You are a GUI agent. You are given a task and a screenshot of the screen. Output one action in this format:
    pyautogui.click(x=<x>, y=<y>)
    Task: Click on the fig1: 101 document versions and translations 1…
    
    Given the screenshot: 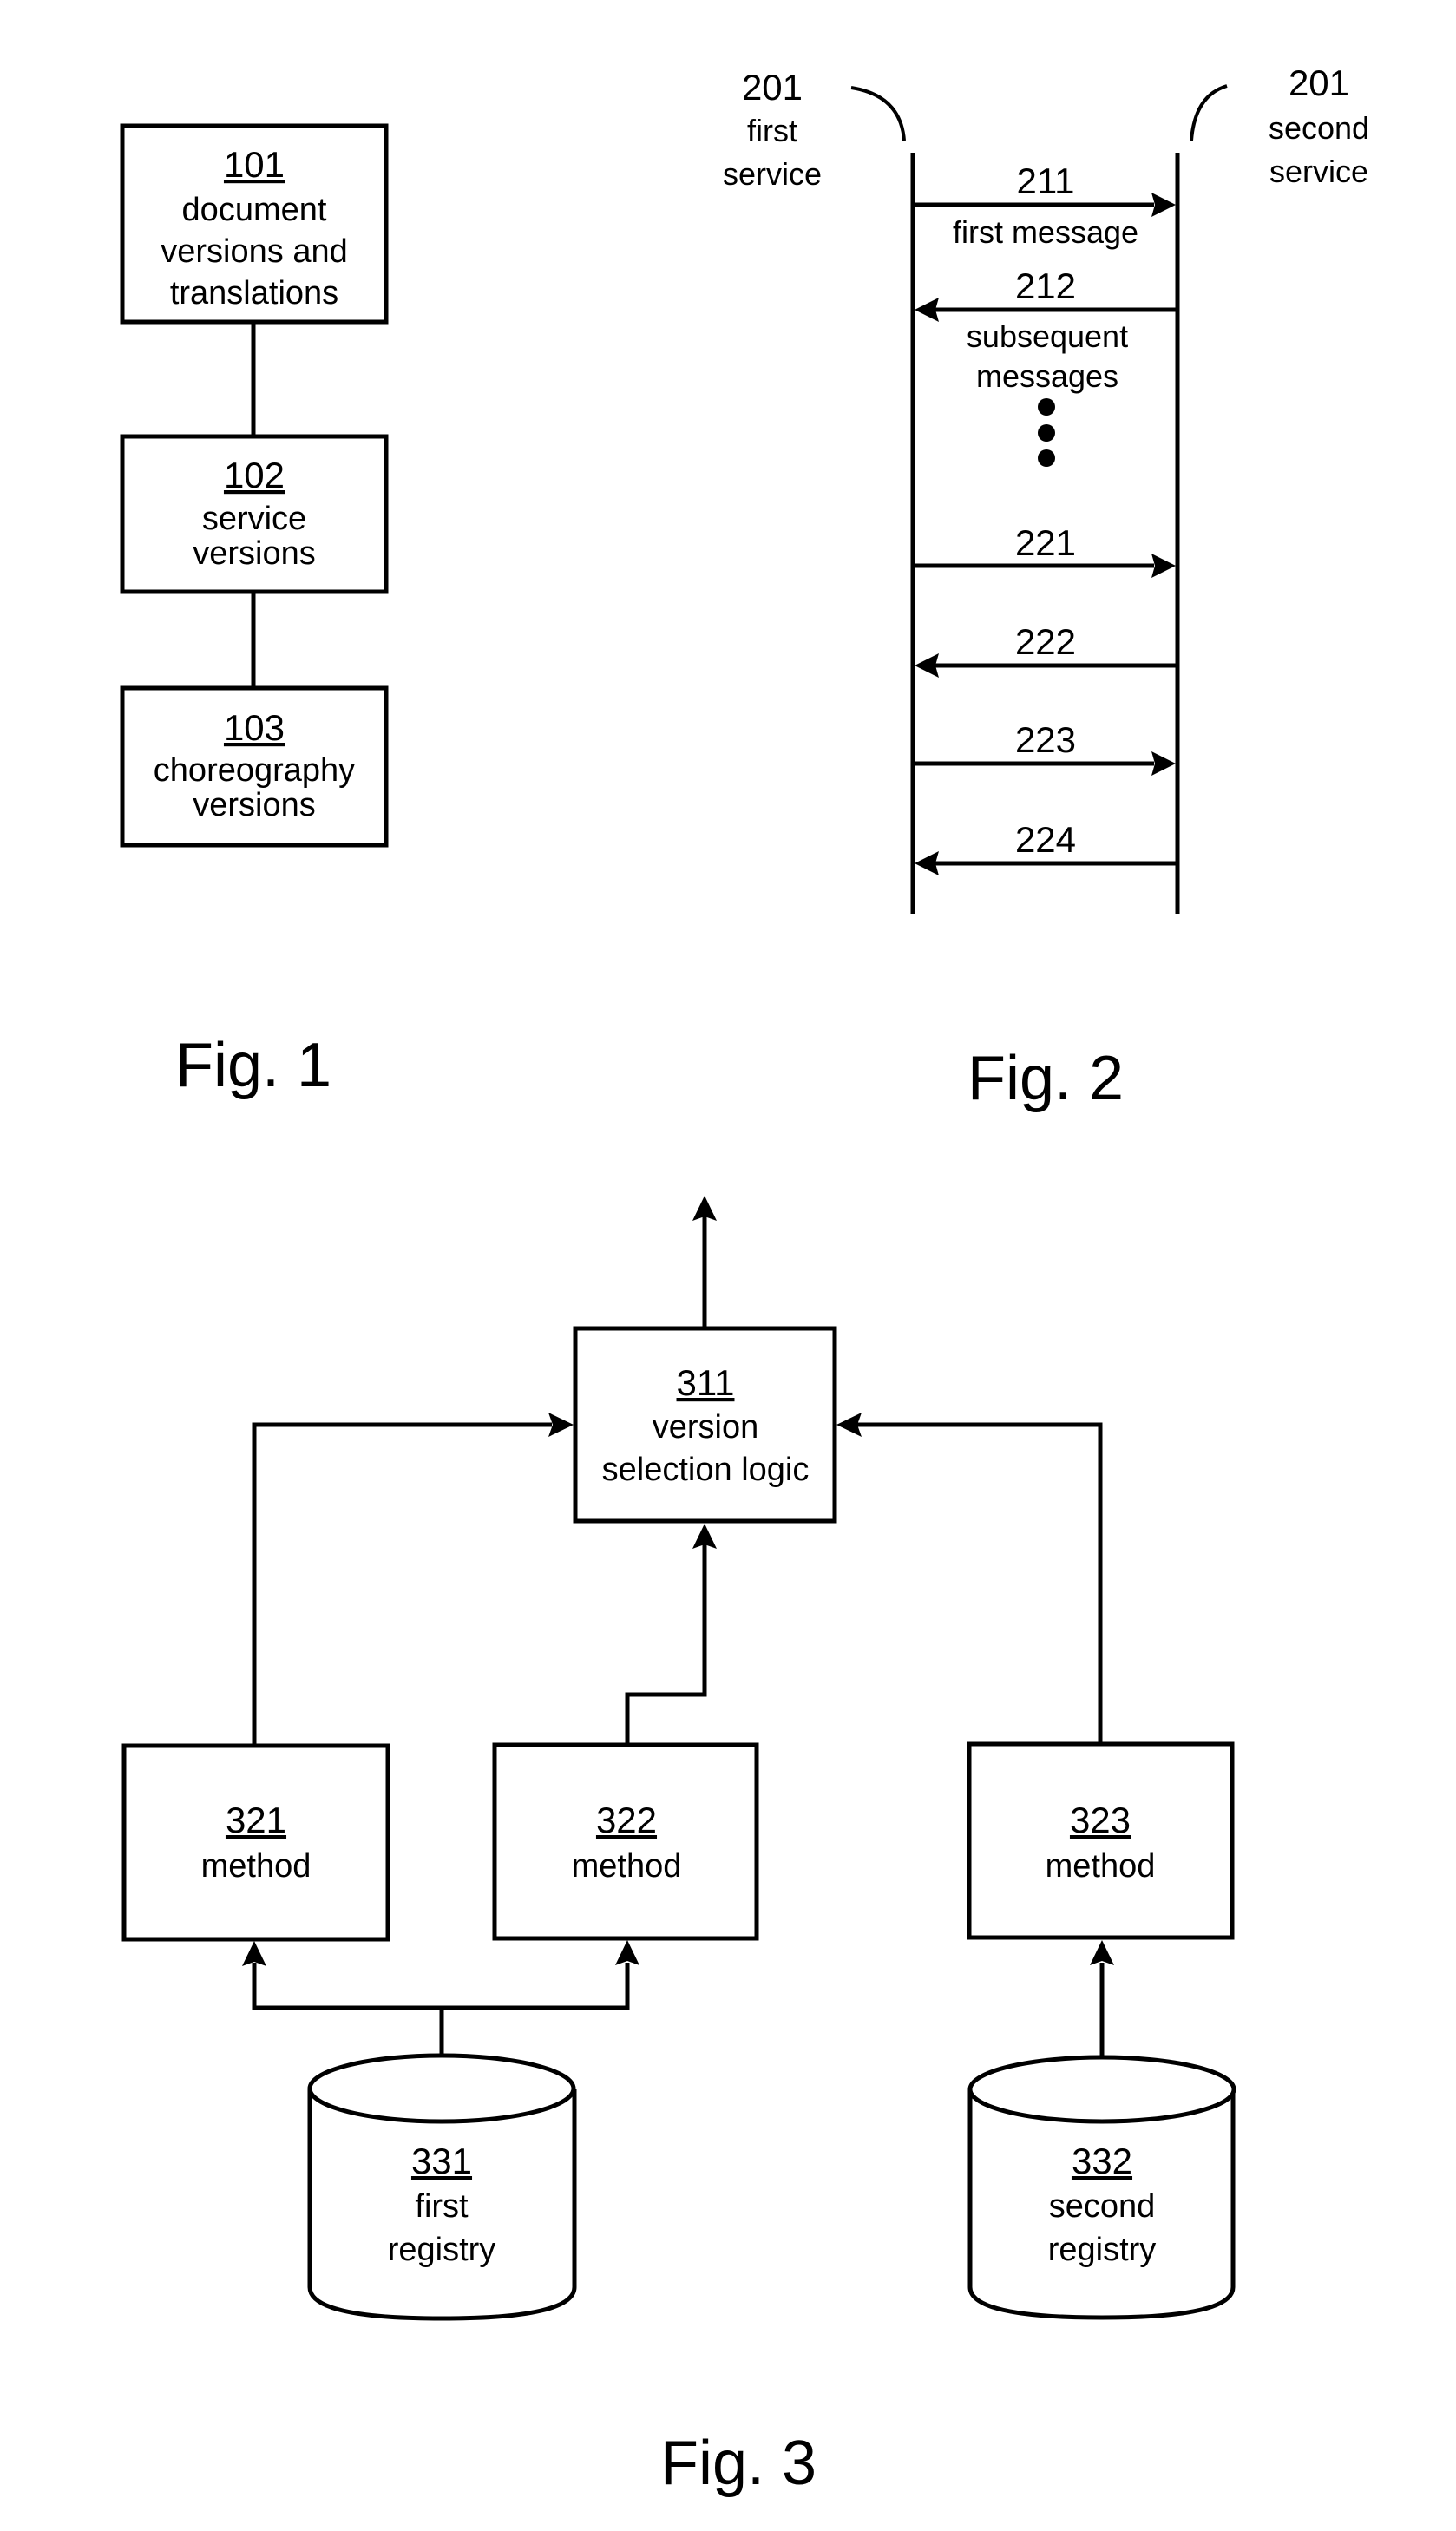 What is the action you would take?
    pyautogui.click(x=254, y=611)
    